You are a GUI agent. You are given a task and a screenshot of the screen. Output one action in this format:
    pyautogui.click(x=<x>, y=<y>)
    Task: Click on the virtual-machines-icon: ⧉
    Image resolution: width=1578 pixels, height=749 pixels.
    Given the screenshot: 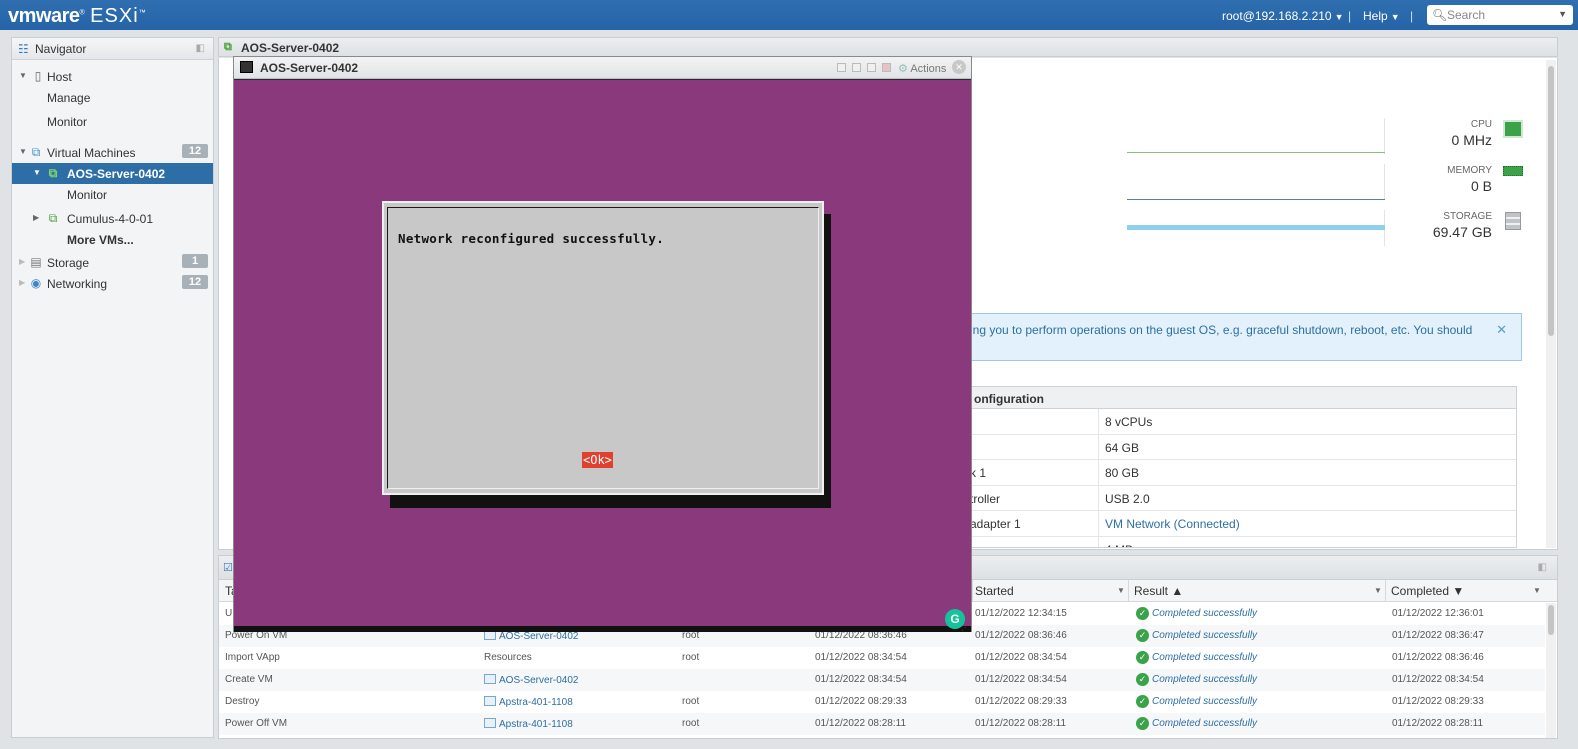 What is the action you would take?
    pyautogui.click(x=36, y=152)
    